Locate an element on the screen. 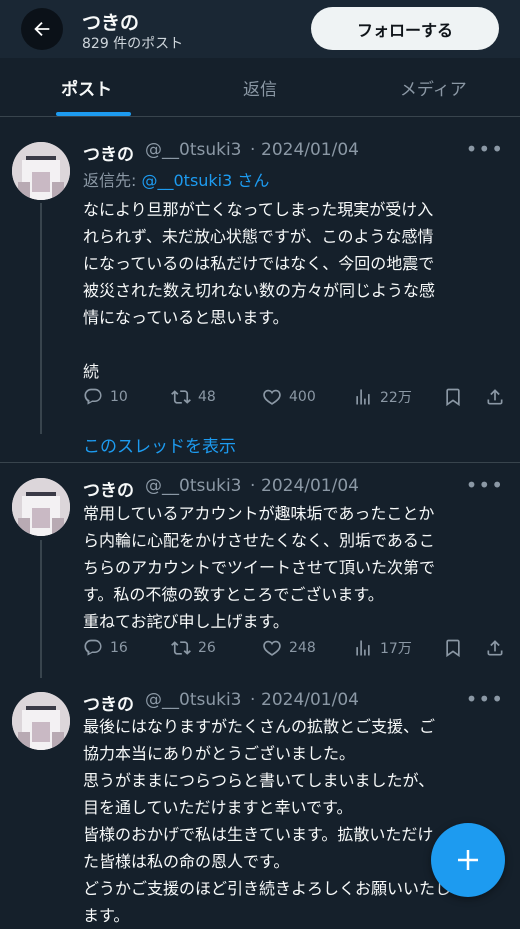 The image size is (520, 929). reply-suffix: さん is located at coordinates (250, 180).